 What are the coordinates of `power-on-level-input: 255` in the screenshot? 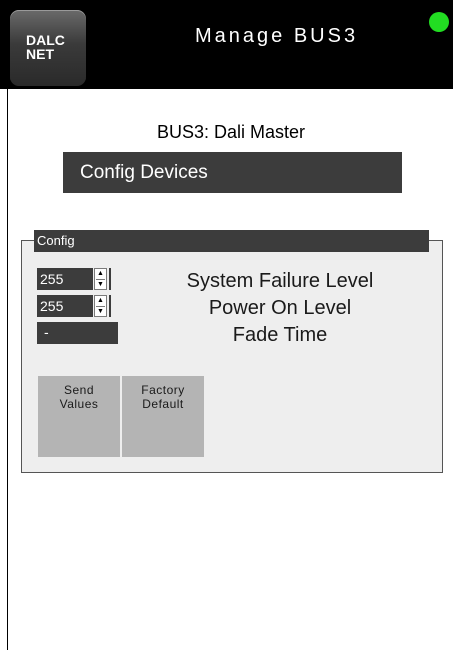 It's located at (65, 306).